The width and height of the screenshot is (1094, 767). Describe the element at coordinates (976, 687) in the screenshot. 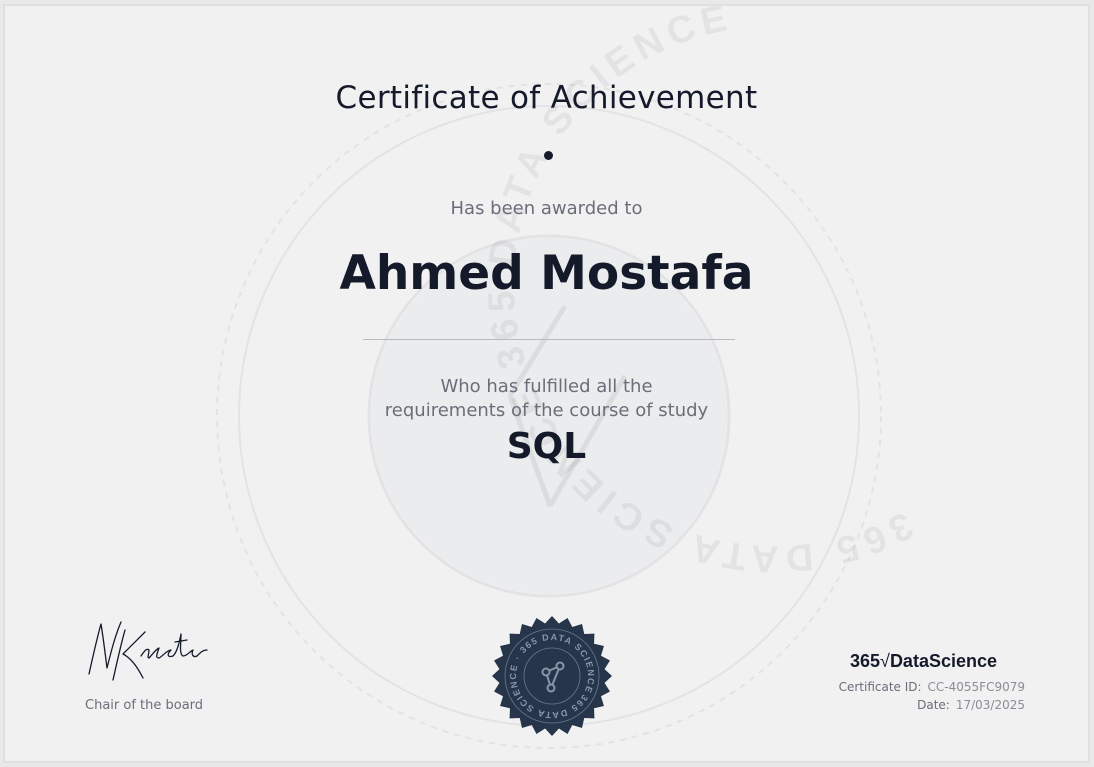

I see `certificate-id-value: CC-4055FC9079` at that location.